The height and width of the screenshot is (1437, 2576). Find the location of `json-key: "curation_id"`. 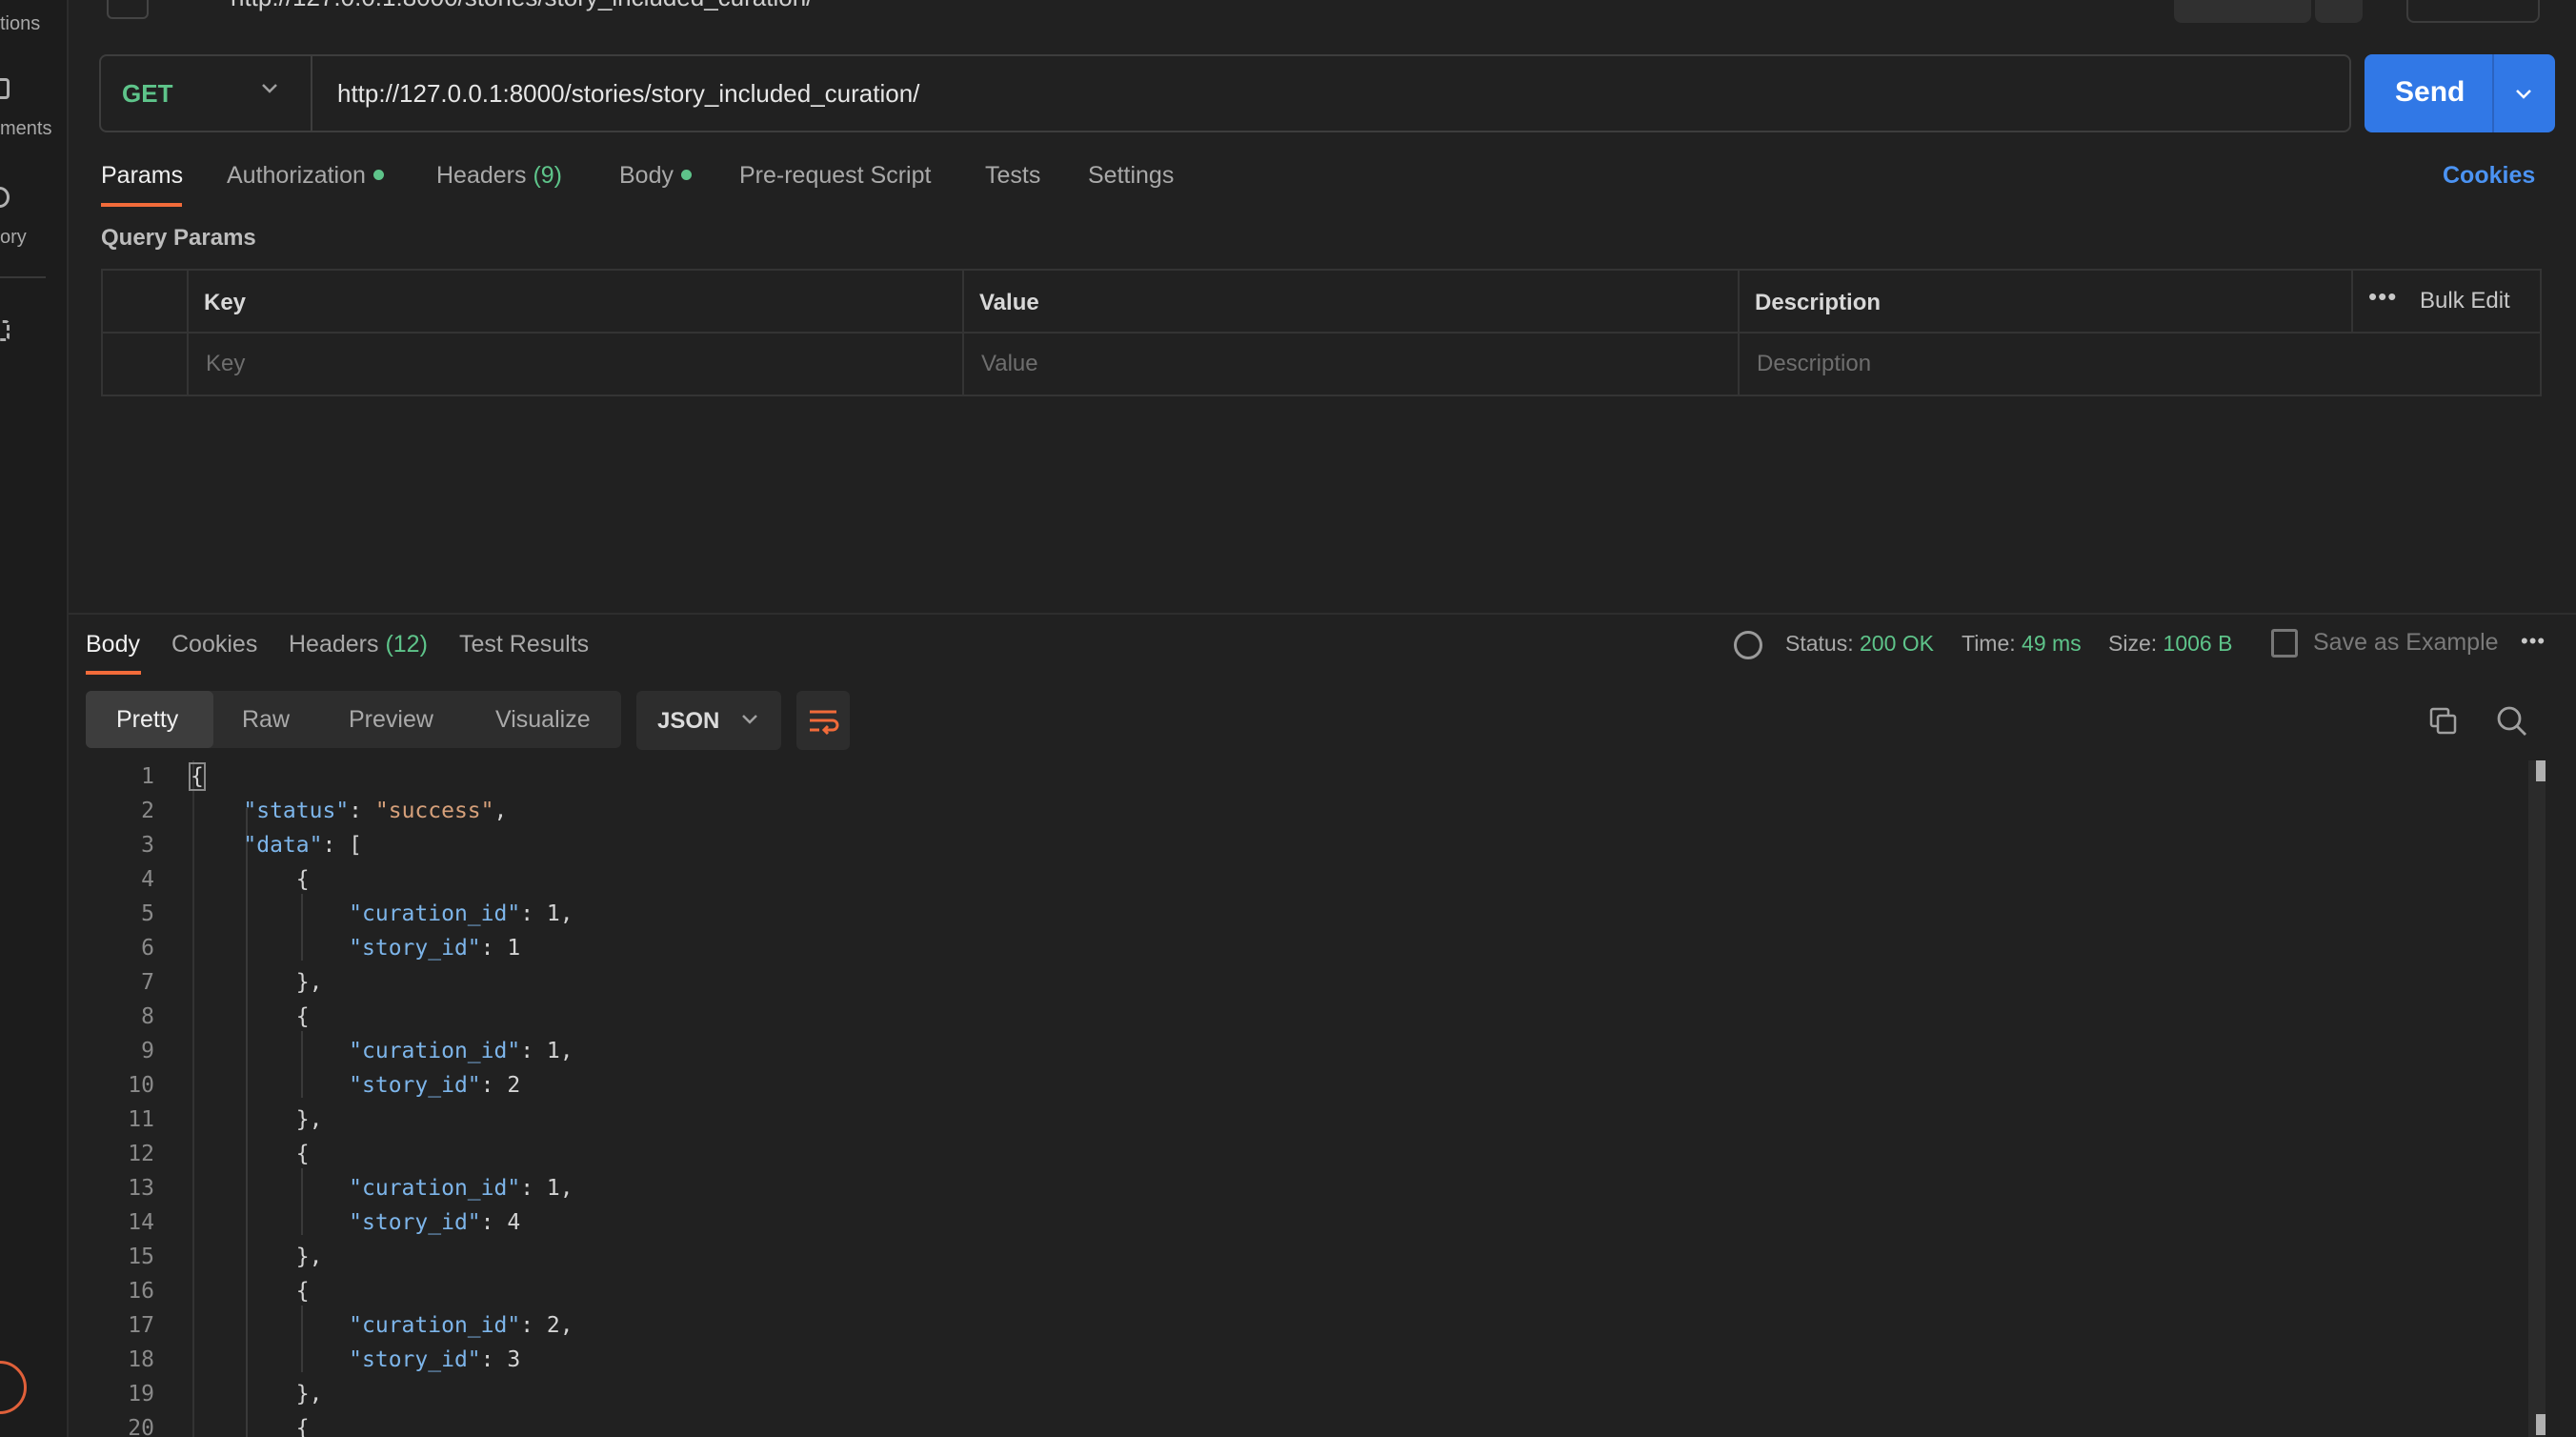

json-key: "curation_id" is located at coordinates (435, 1051).